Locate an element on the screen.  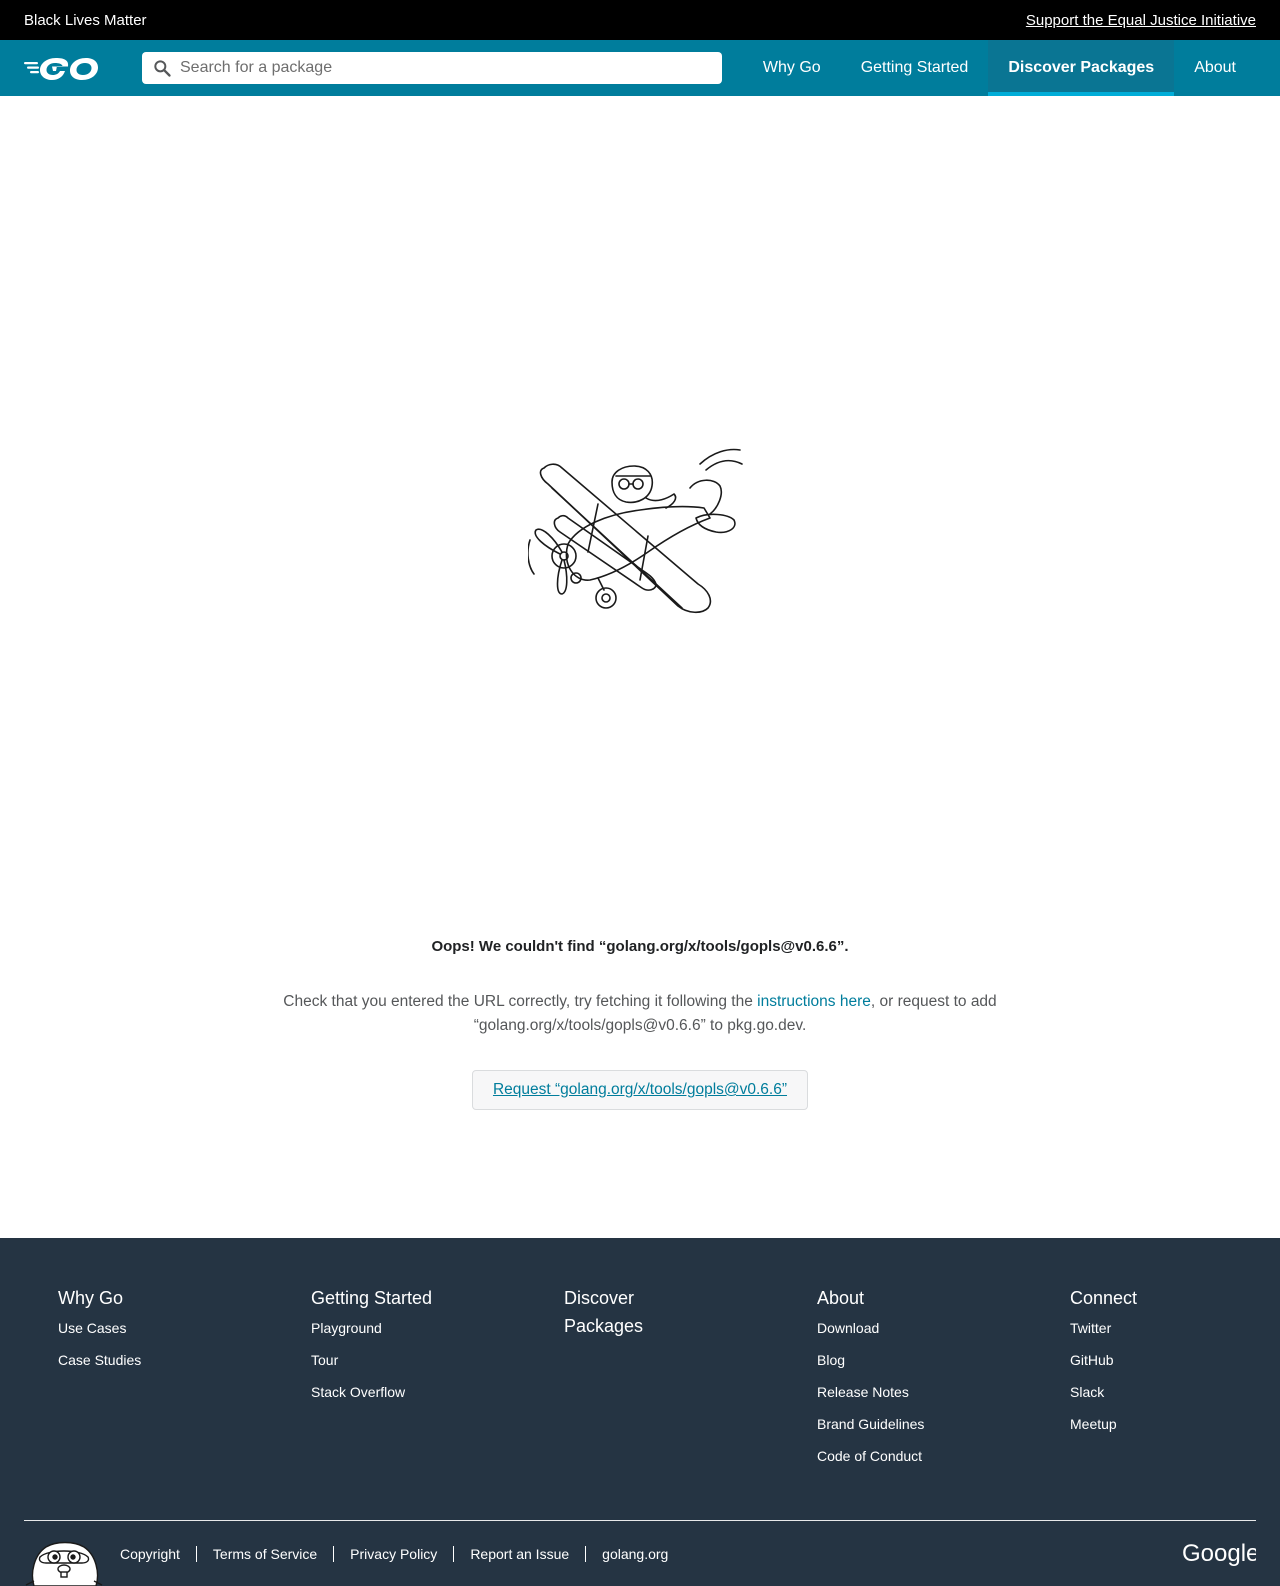
footer-column-title: Discover Packages is located at coordinates (614, 1312).